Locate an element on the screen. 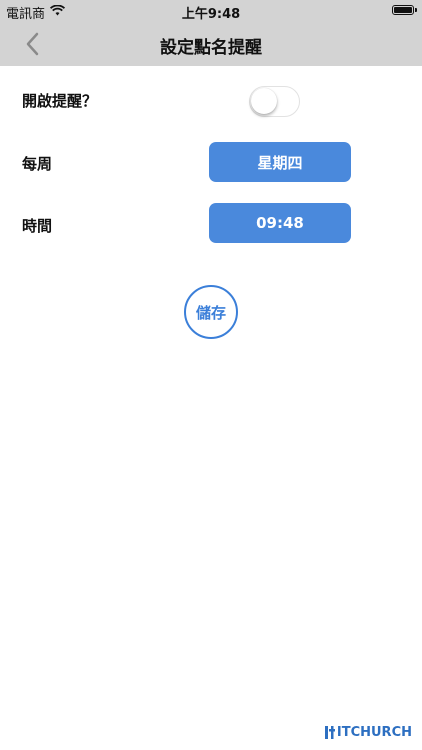 The height and width of the screenshot is (750, 422). save-button: 儲存 is located at coordinates (211, 312).